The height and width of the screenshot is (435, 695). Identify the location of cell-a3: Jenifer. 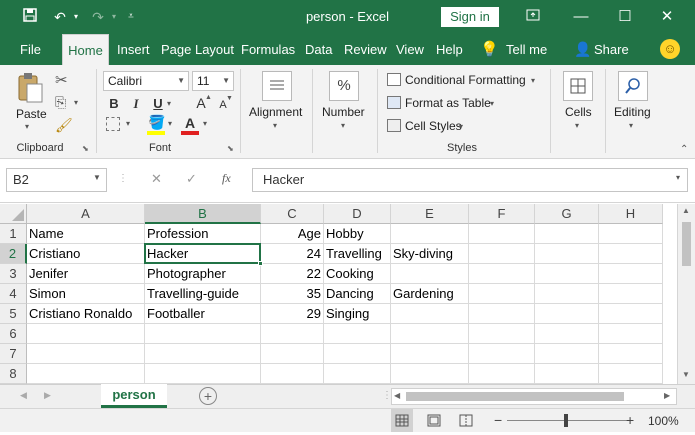
(86, 274).